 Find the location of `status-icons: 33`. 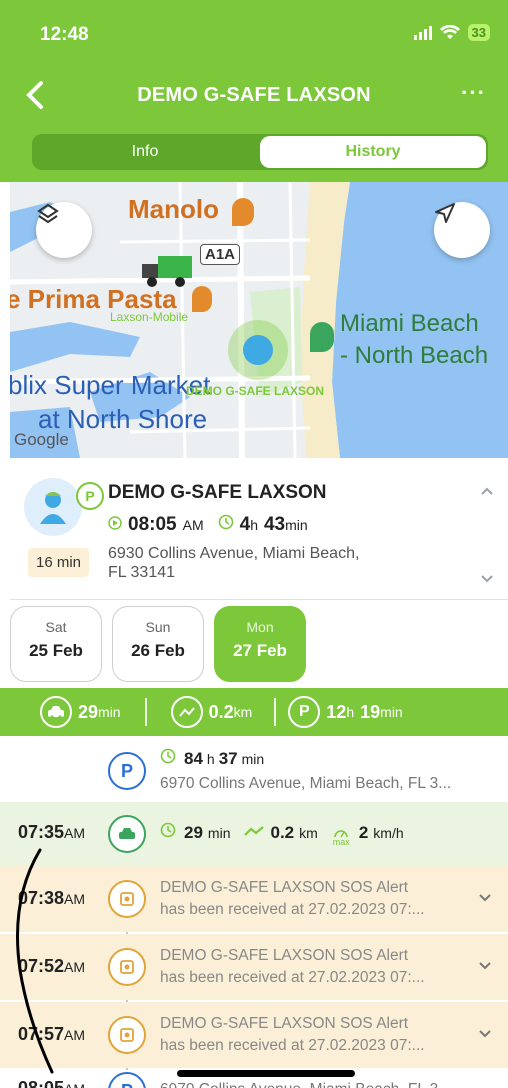

status-icons: 33 is located at coordinates (451, 32).